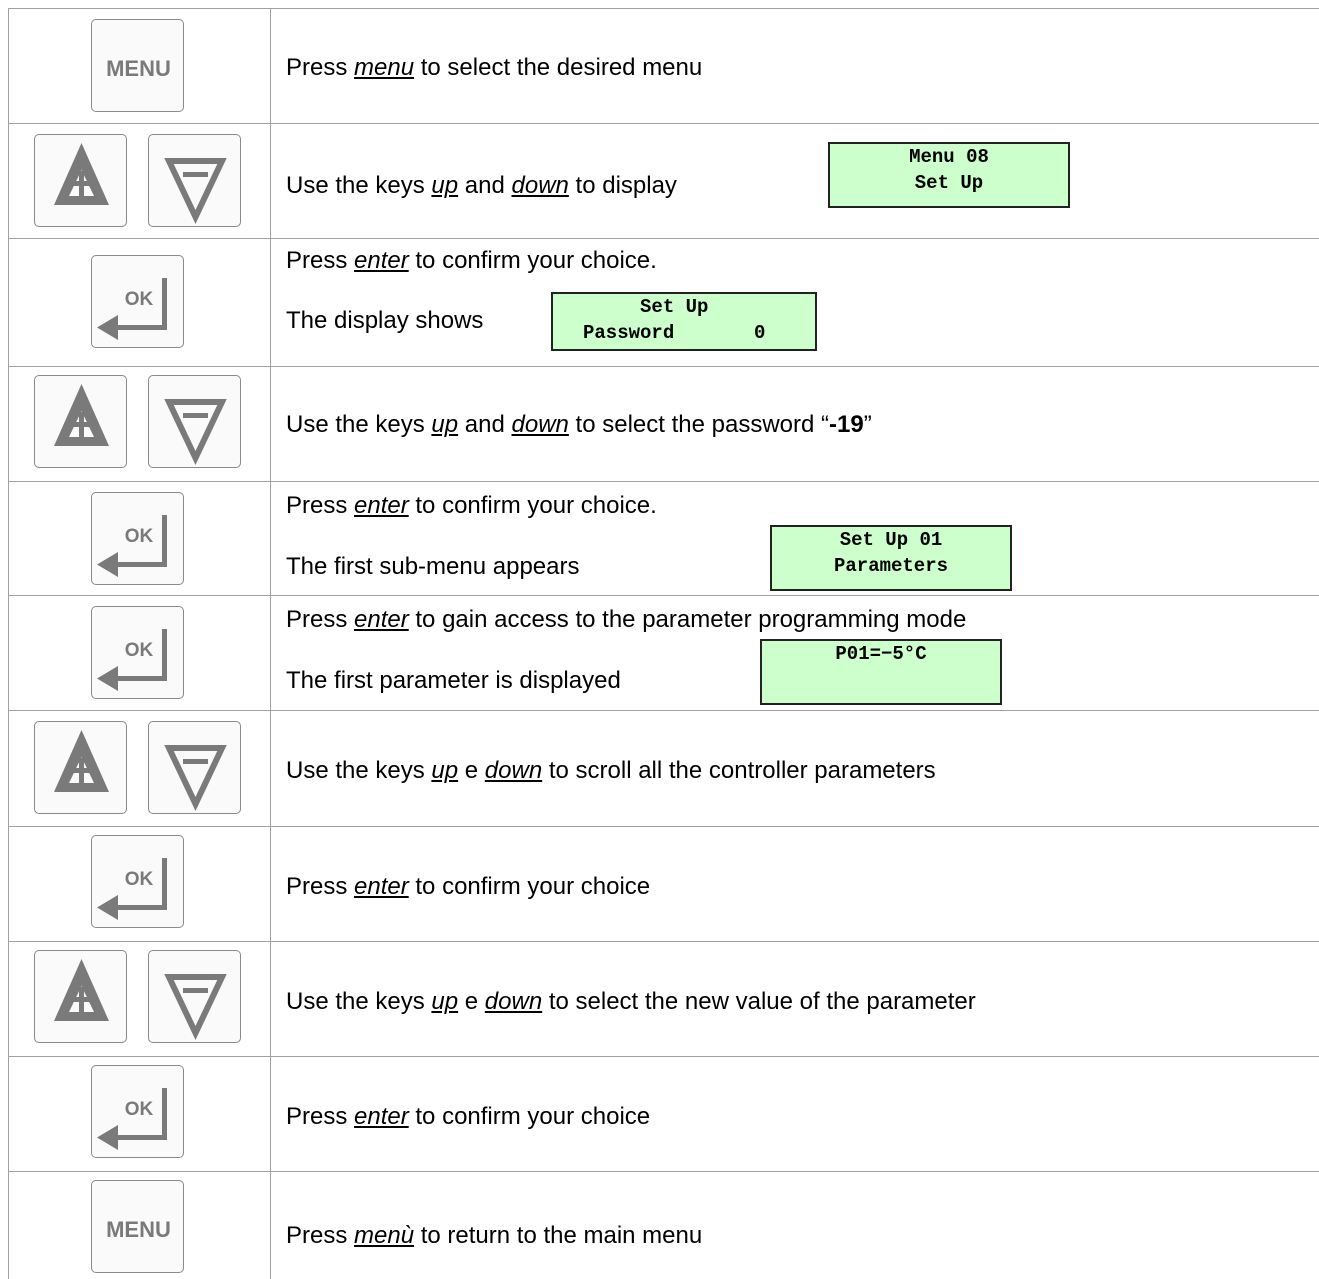 This screenshot has height=1279, width=1319. Describe the element at coordinates (453, 681) in the screenshot. I see `instruction-text: The first parameter is displayed` at that location.